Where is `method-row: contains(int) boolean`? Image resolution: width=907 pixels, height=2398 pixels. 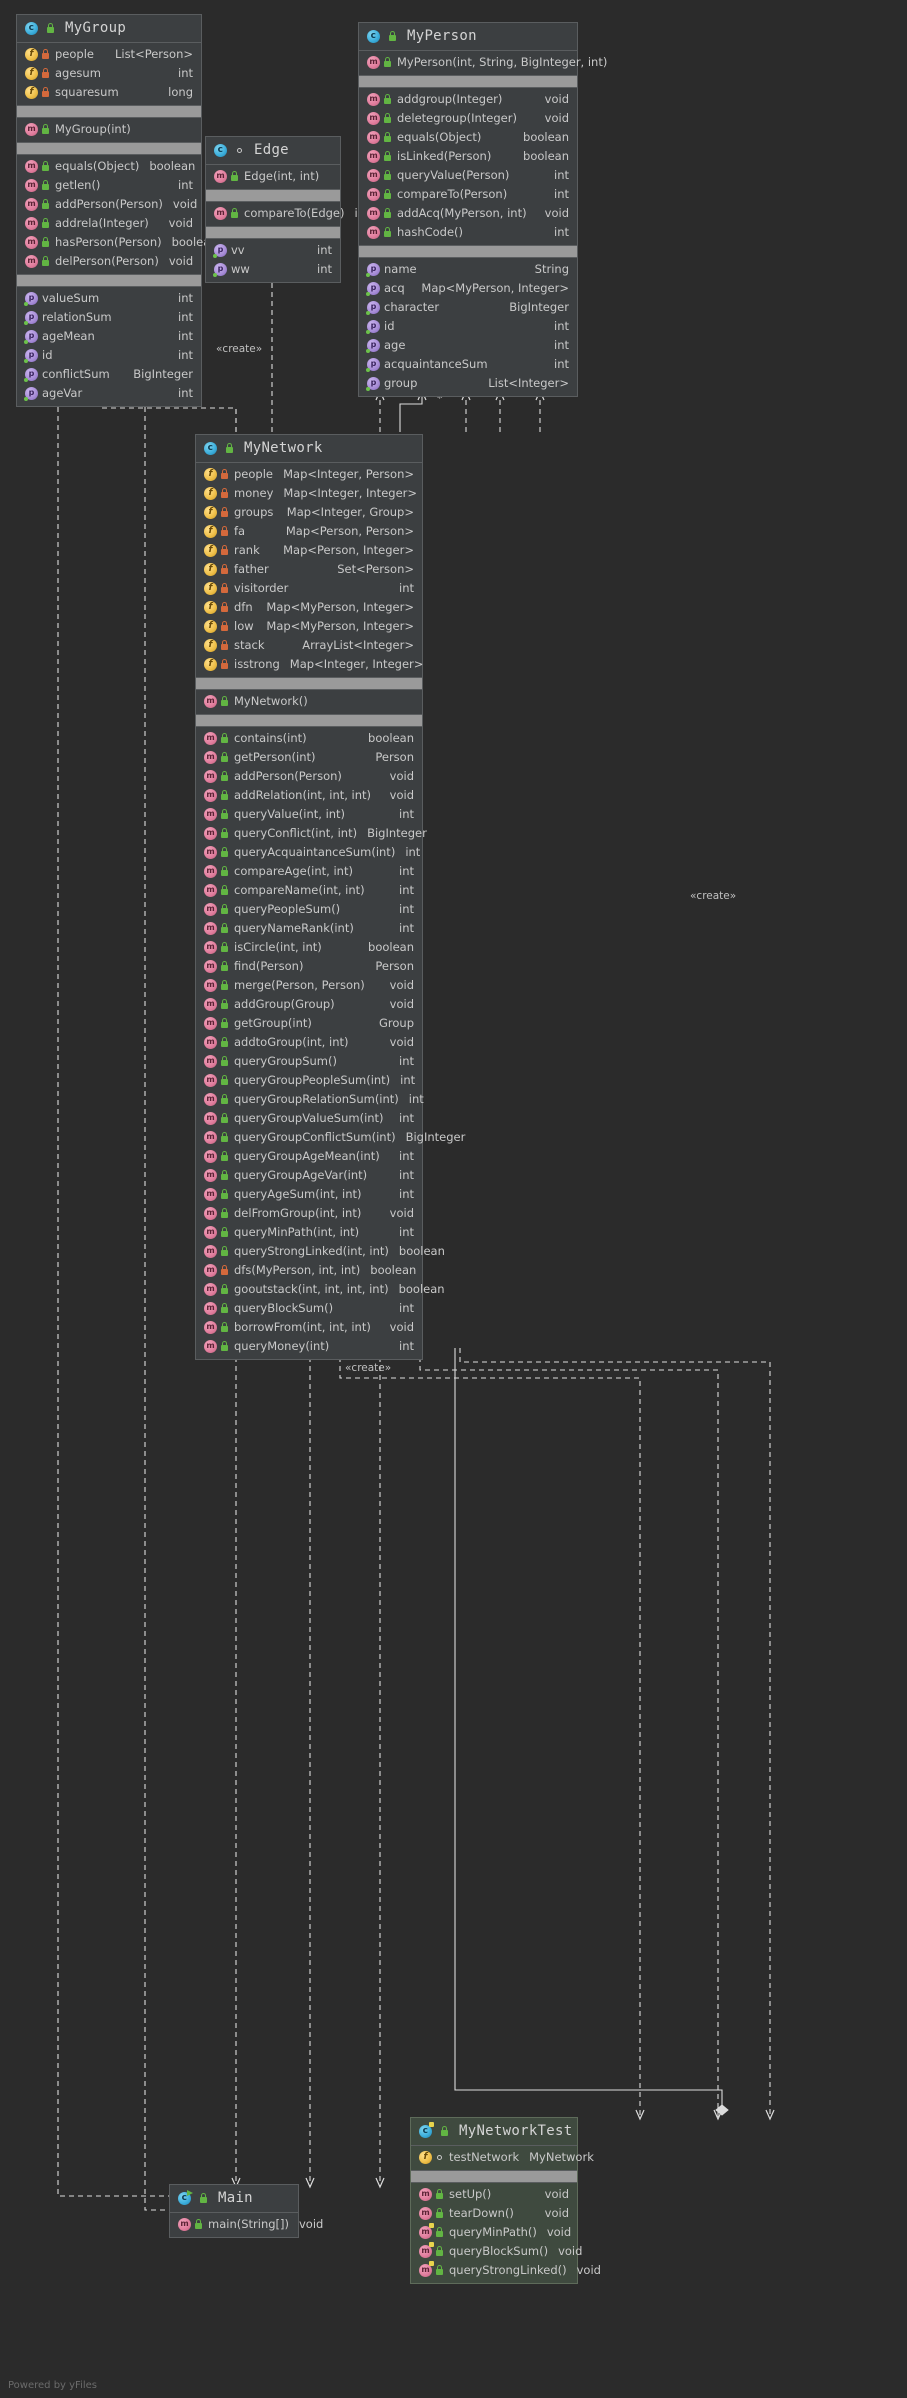 method-row: contains(int) boolean is located at coordinates (309, 738).